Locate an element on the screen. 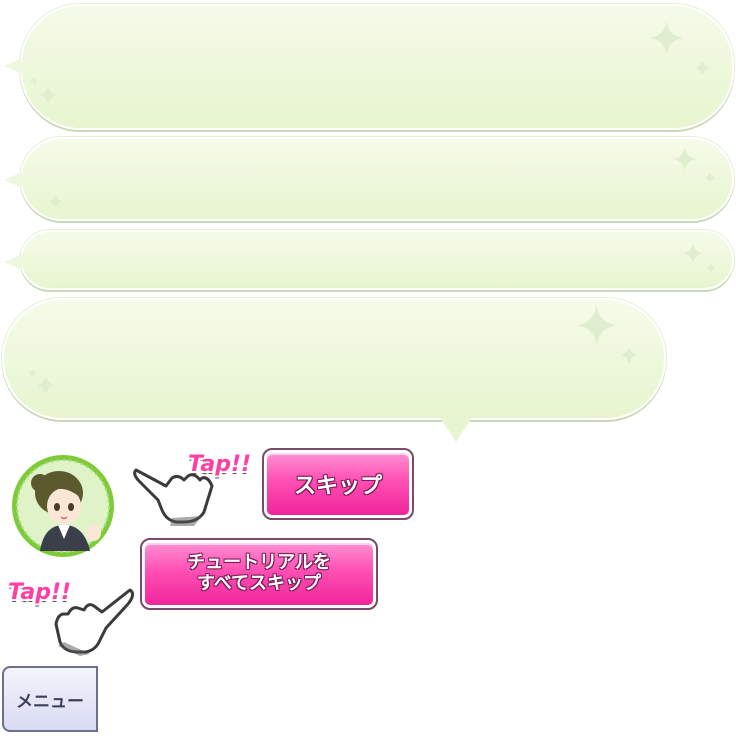  speech-bubble-3-tail is located at coordinates (13, 262).